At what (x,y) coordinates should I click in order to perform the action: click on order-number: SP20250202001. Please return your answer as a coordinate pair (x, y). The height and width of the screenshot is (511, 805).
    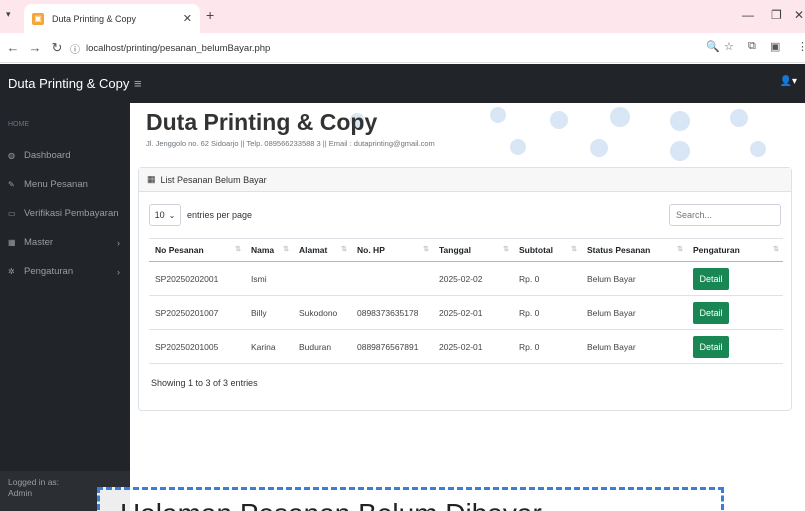
    Looking at the image, I should click on (197, 278).